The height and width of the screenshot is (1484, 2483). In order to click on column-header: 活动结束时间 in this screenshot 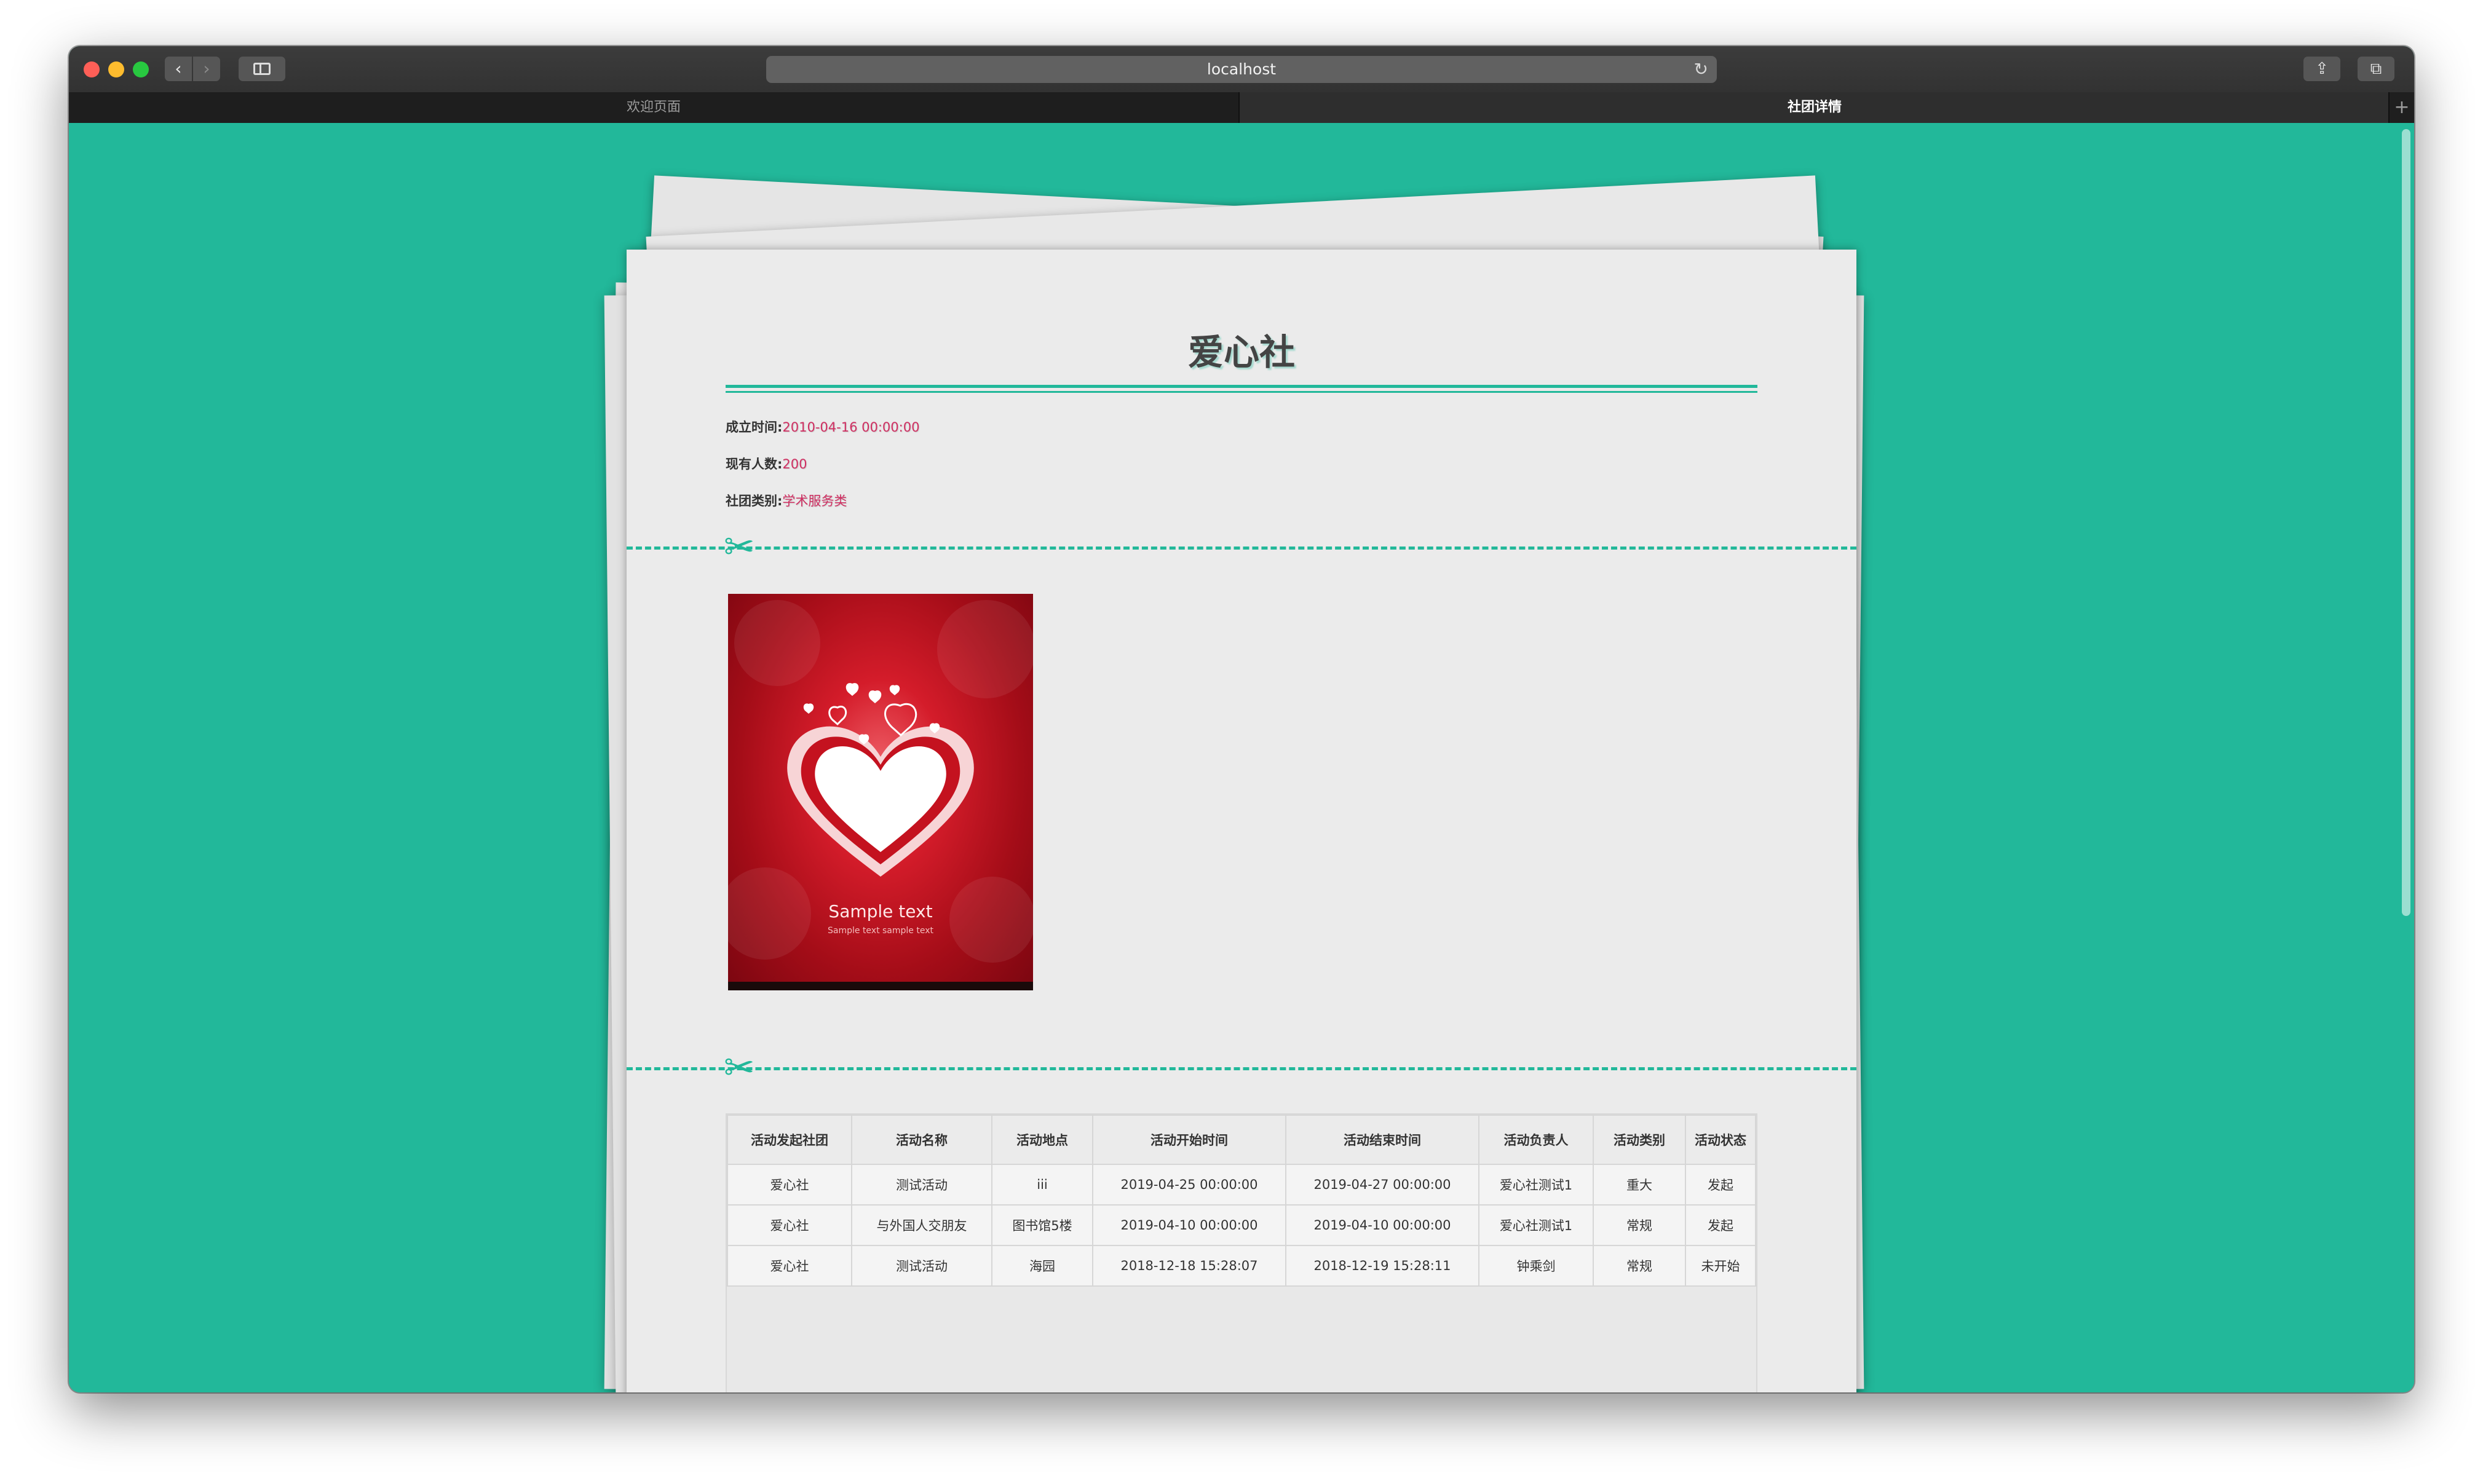, I will do `click(1382, 1140)`.